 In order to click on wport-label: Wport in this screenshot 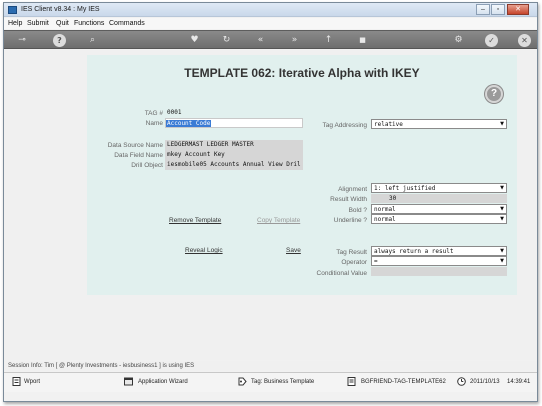, I will do `click(32, 382)`.